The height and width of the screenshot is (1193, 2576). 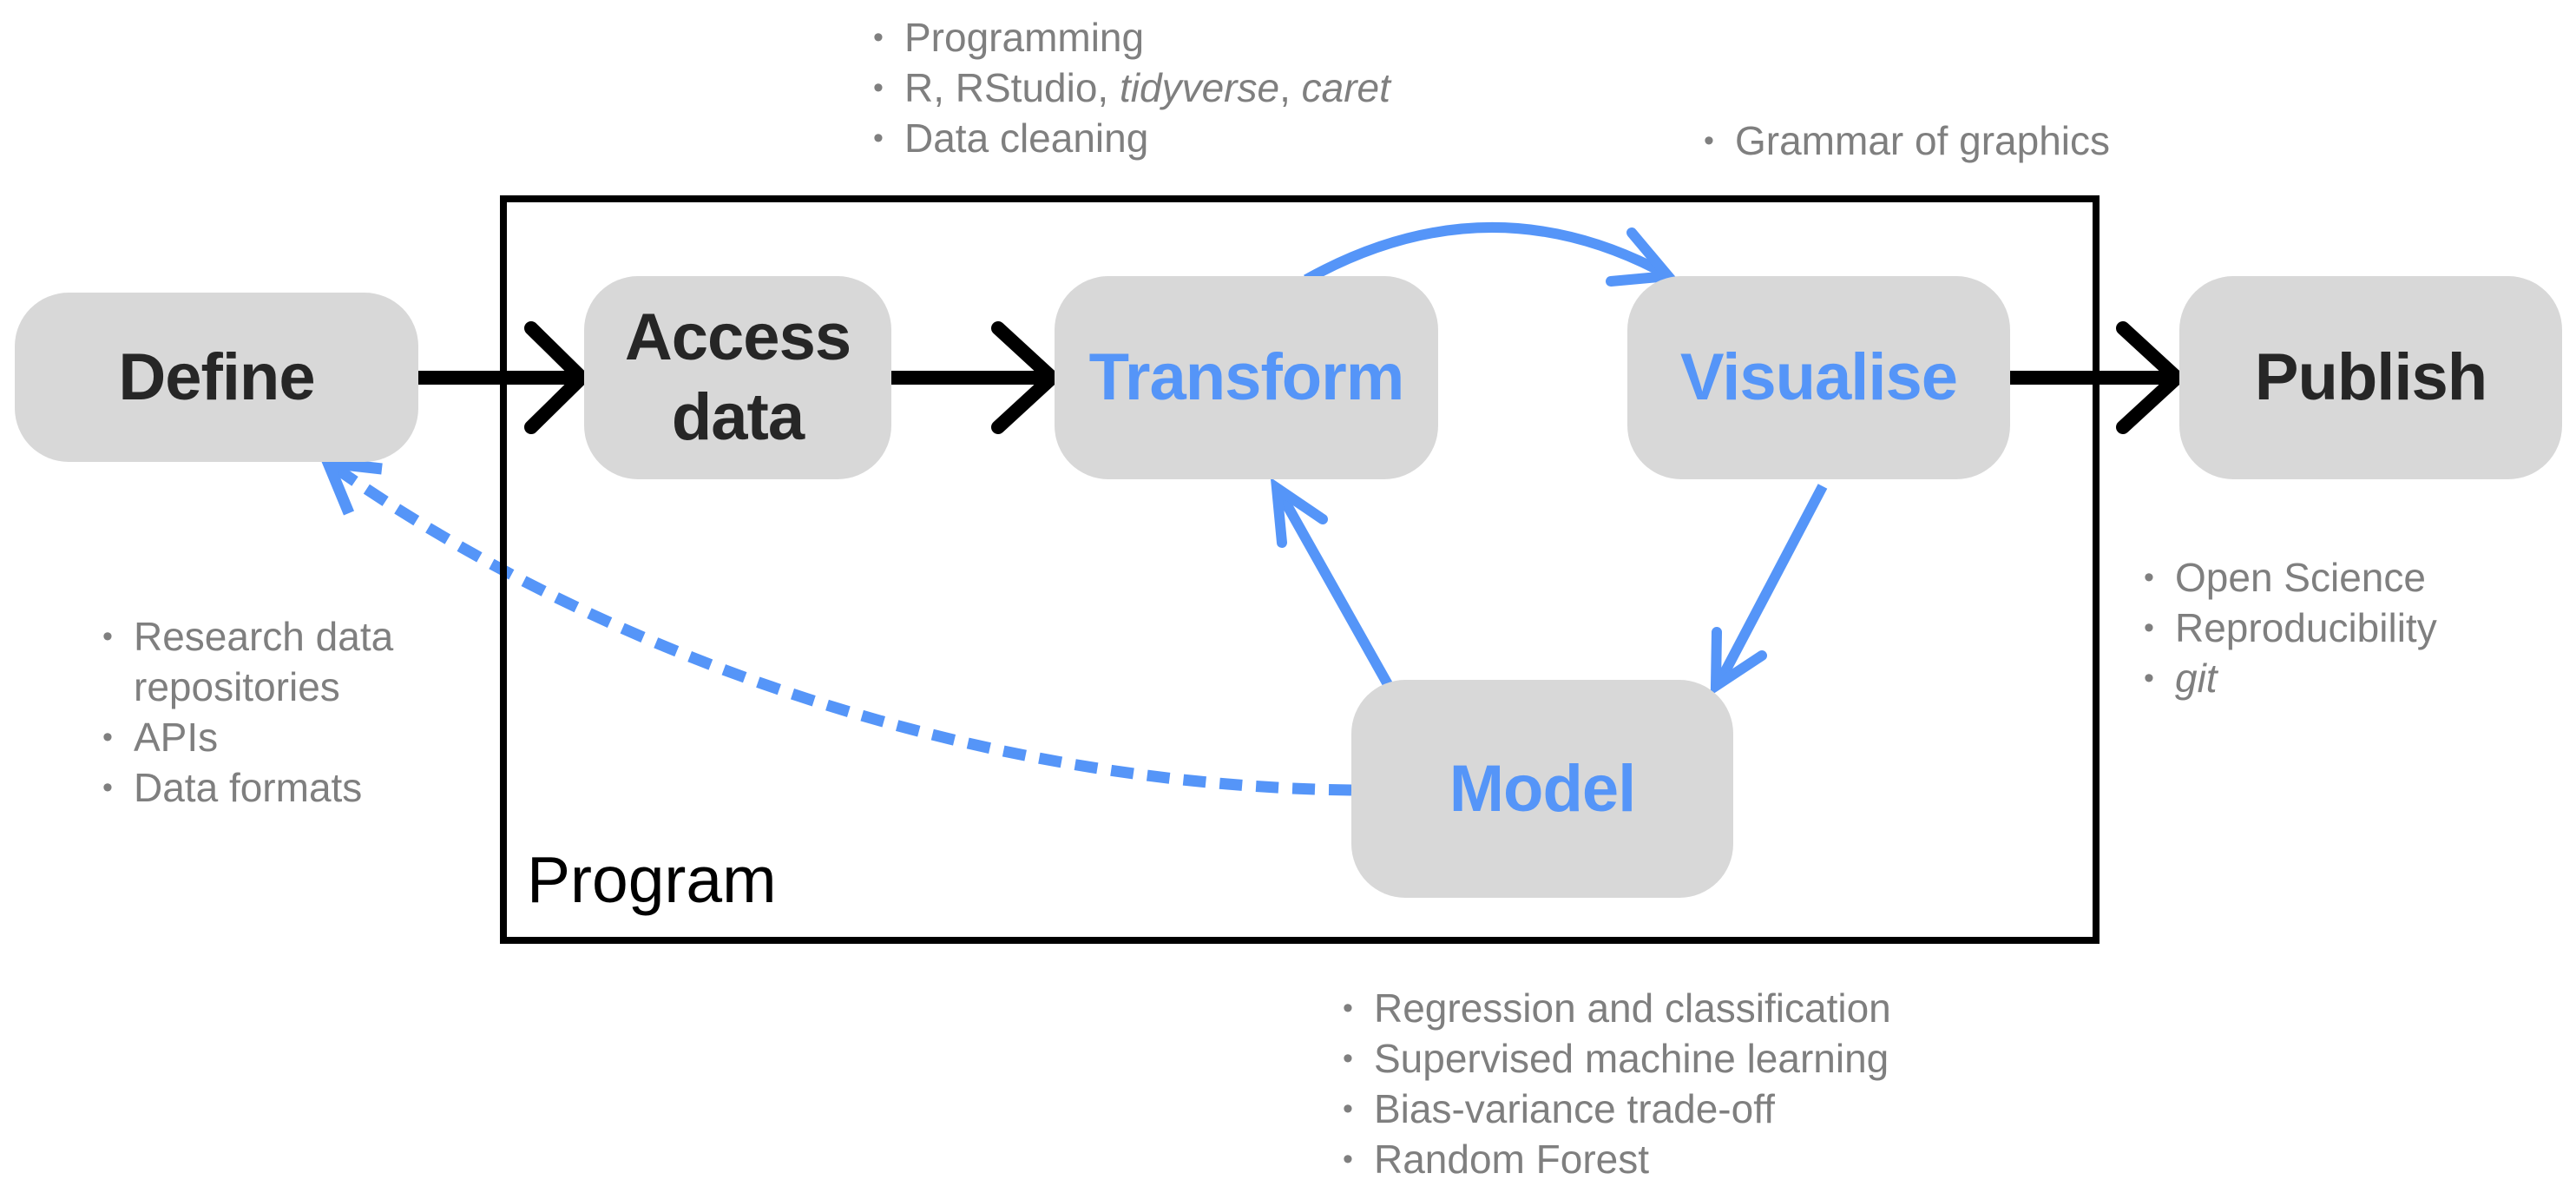 I want to click on note-text: Data cleaning, so click(x=1026, y=138).